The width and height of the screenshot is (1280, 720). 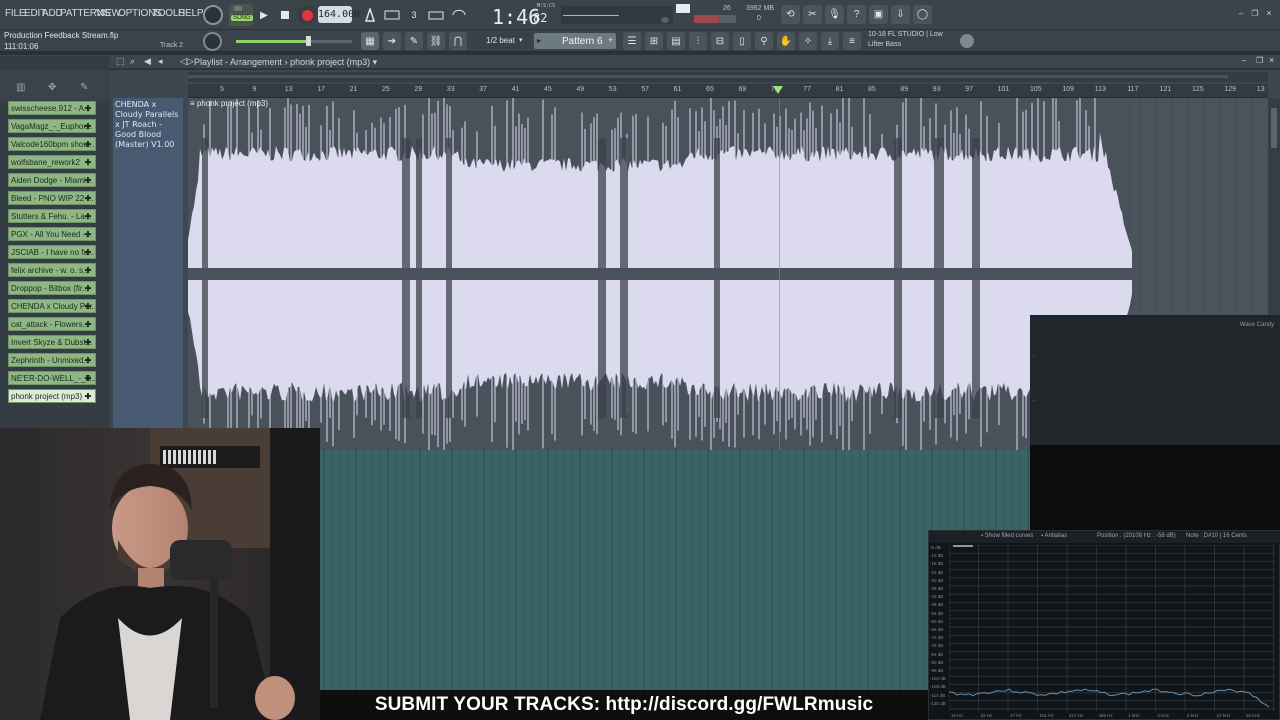 I want to click on save-icon: ▣, so click(x=878, y=14).